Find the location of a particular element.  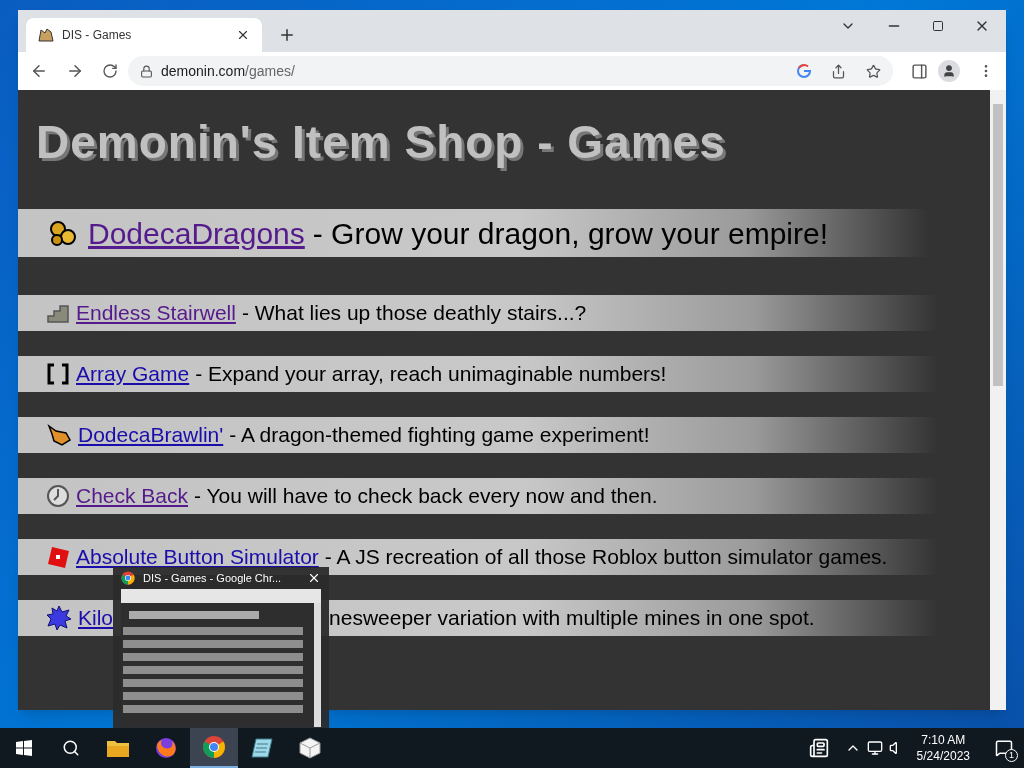

scrollbar-thumb is located at coordinates (998, 245).